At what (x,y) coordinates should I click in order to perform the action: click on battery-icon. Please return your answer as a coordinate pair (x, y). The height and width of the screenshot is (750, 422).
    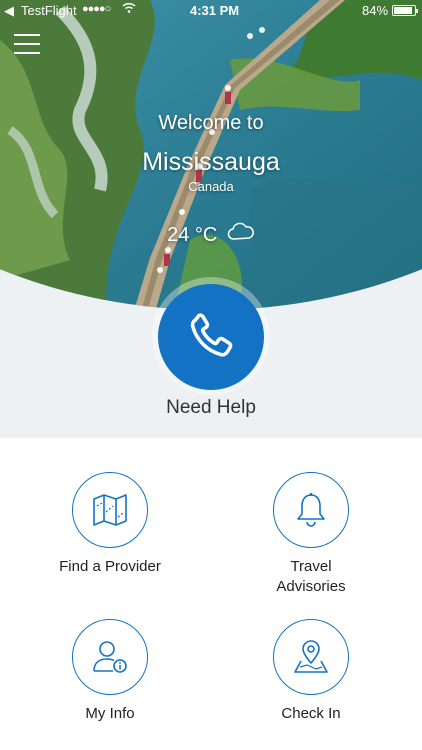
    Looking at the image, I should click on (405, 10).